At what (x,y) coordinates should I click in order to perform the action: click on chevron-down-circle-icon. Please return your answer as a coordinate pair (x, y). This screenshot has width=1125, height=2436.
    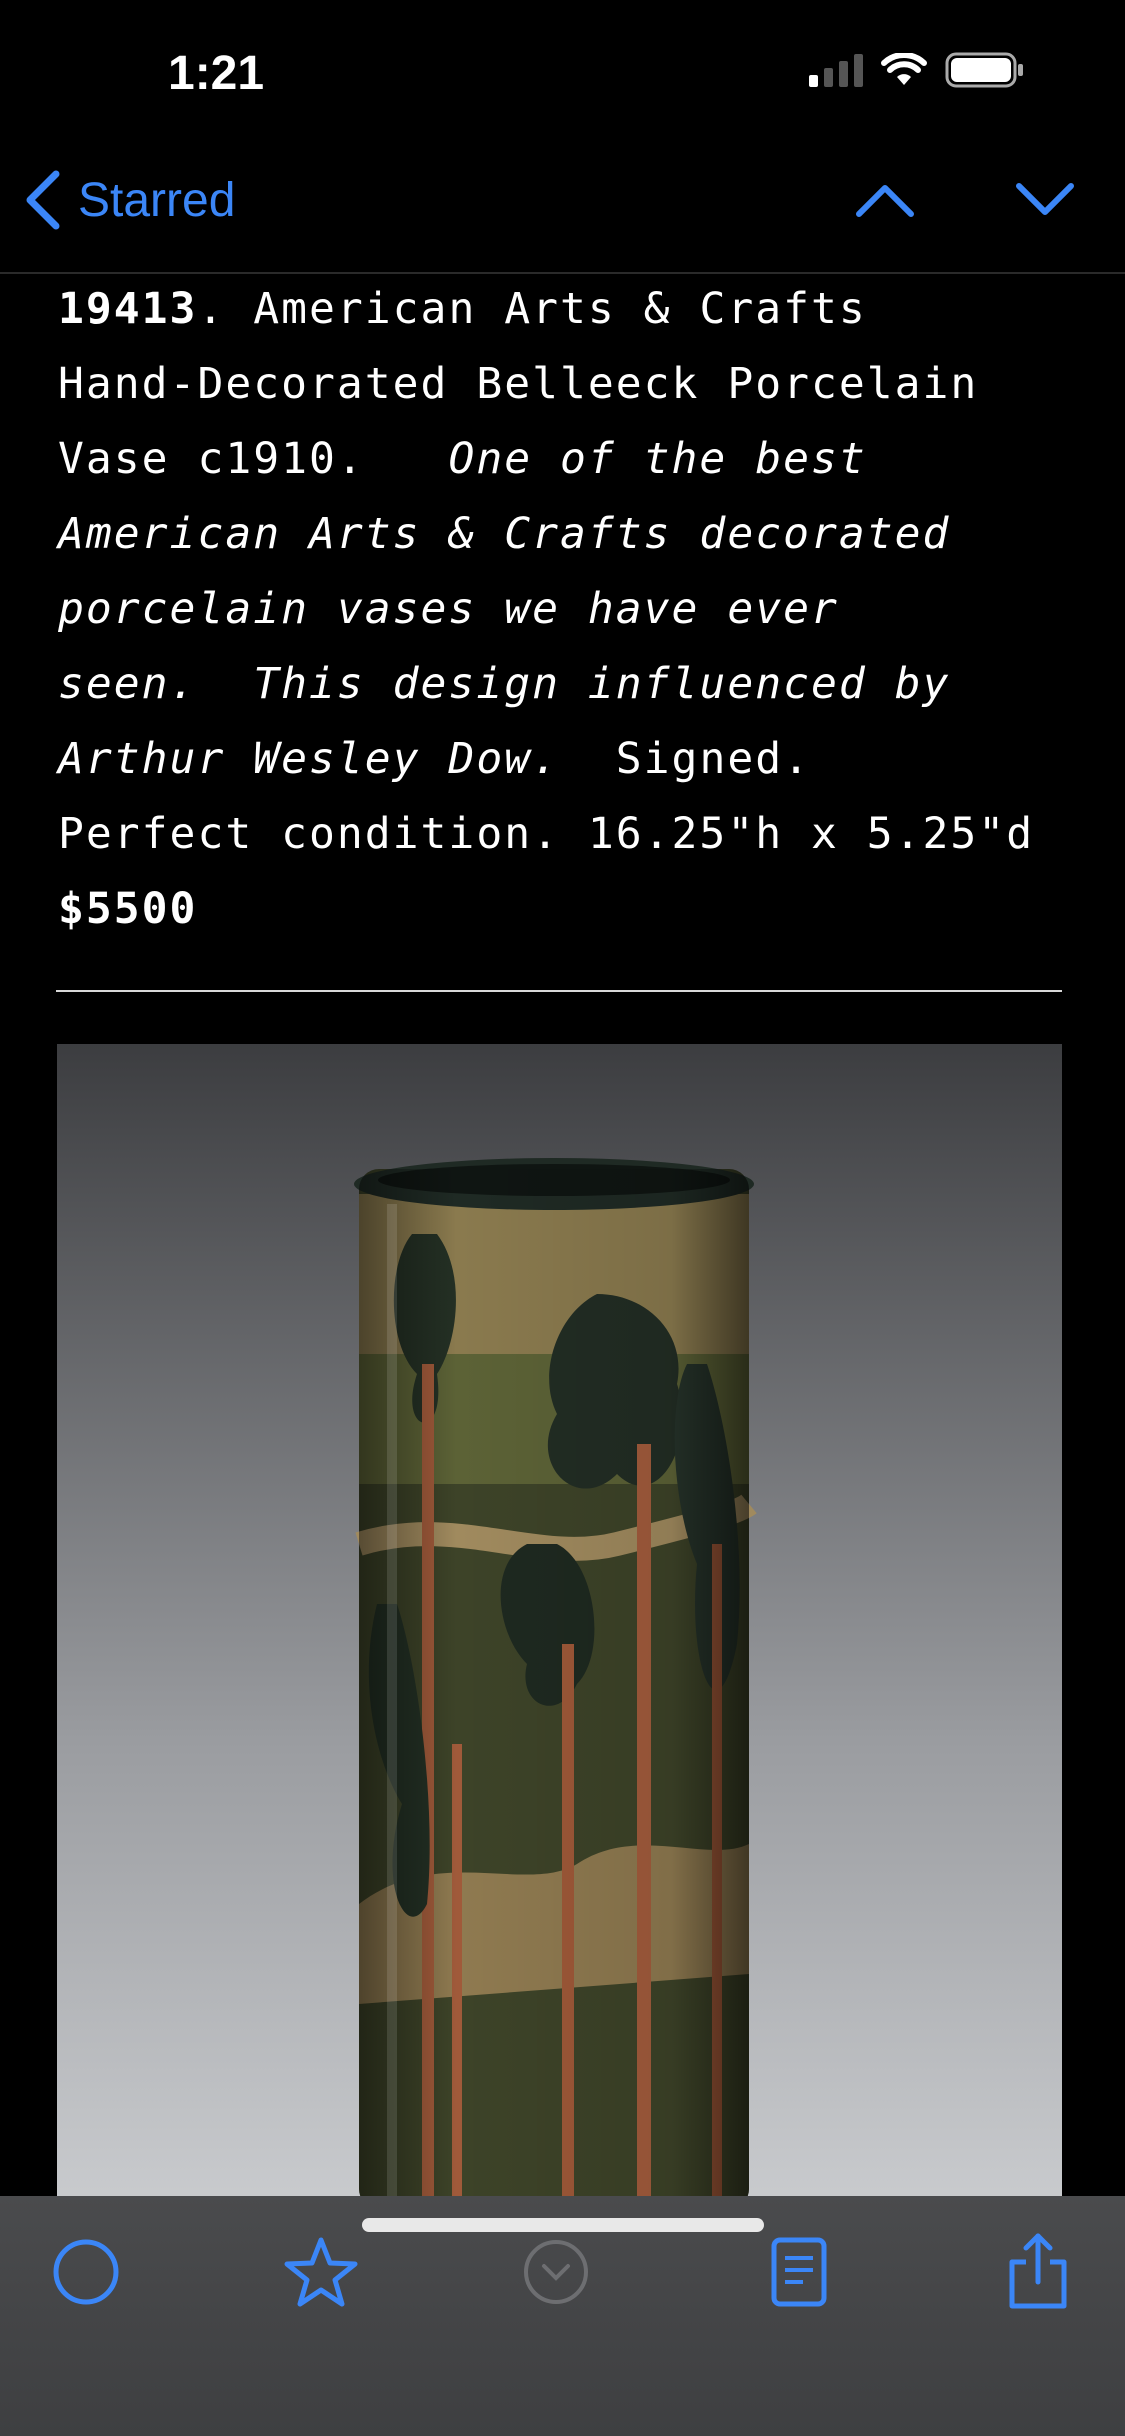
    Looking at the image, I should click on (556, 2272).